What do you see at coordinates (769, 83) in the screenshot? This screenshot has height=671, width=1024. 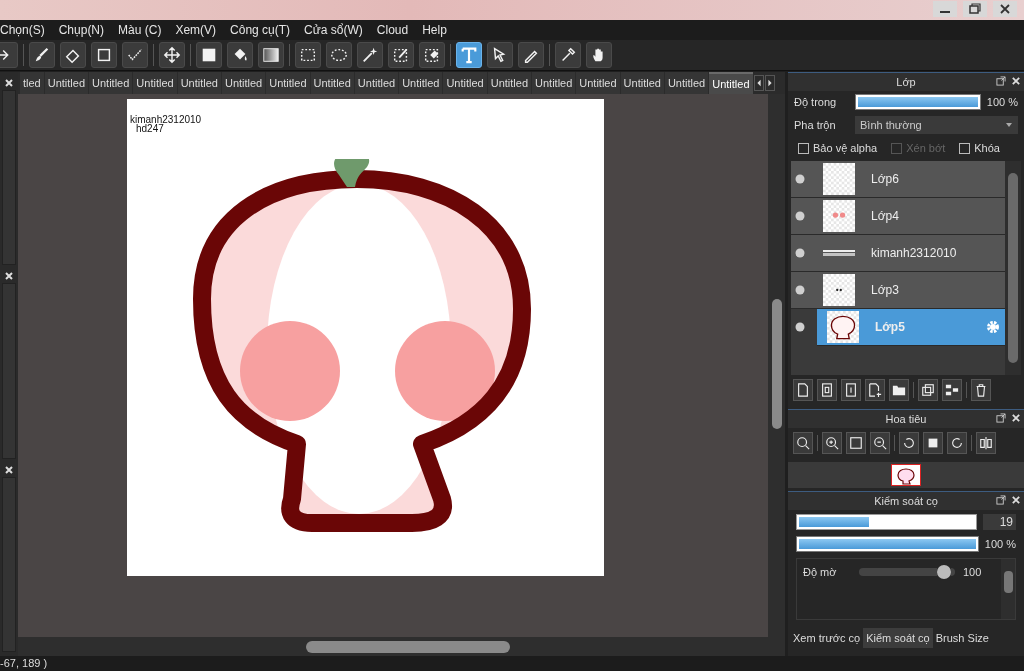 I see `scroll-right-button` at bounding box center [769, 83].